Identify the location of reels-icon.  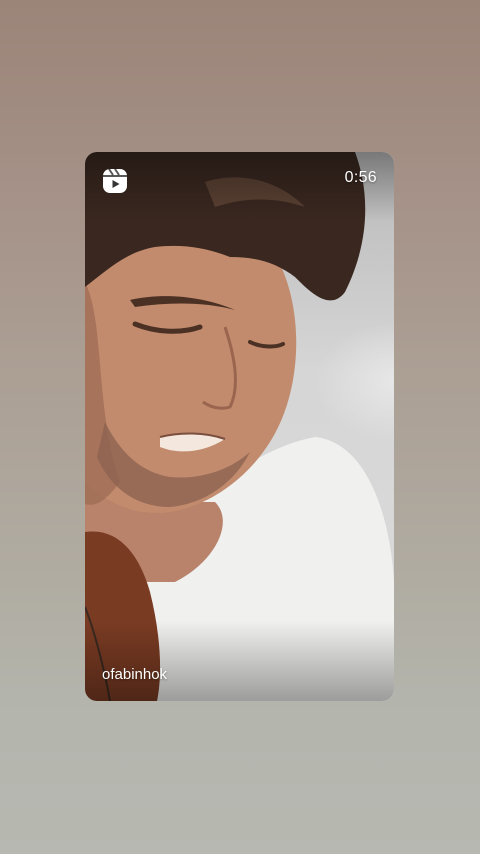
(115, 180).